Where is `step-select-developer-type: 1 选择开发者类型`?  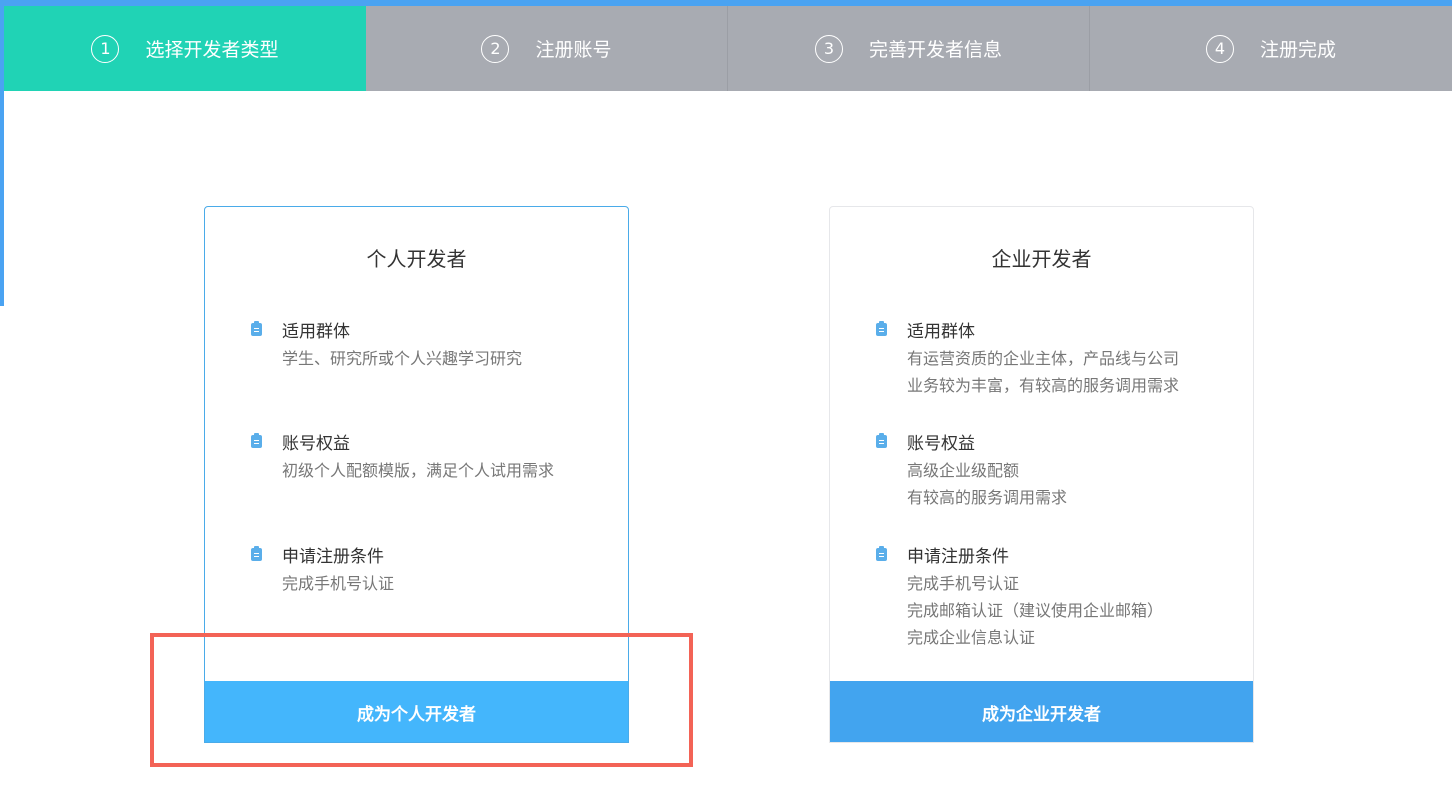 step-select-developer-type: 1 选择开发者类型 is located at coordinates (185, 48).